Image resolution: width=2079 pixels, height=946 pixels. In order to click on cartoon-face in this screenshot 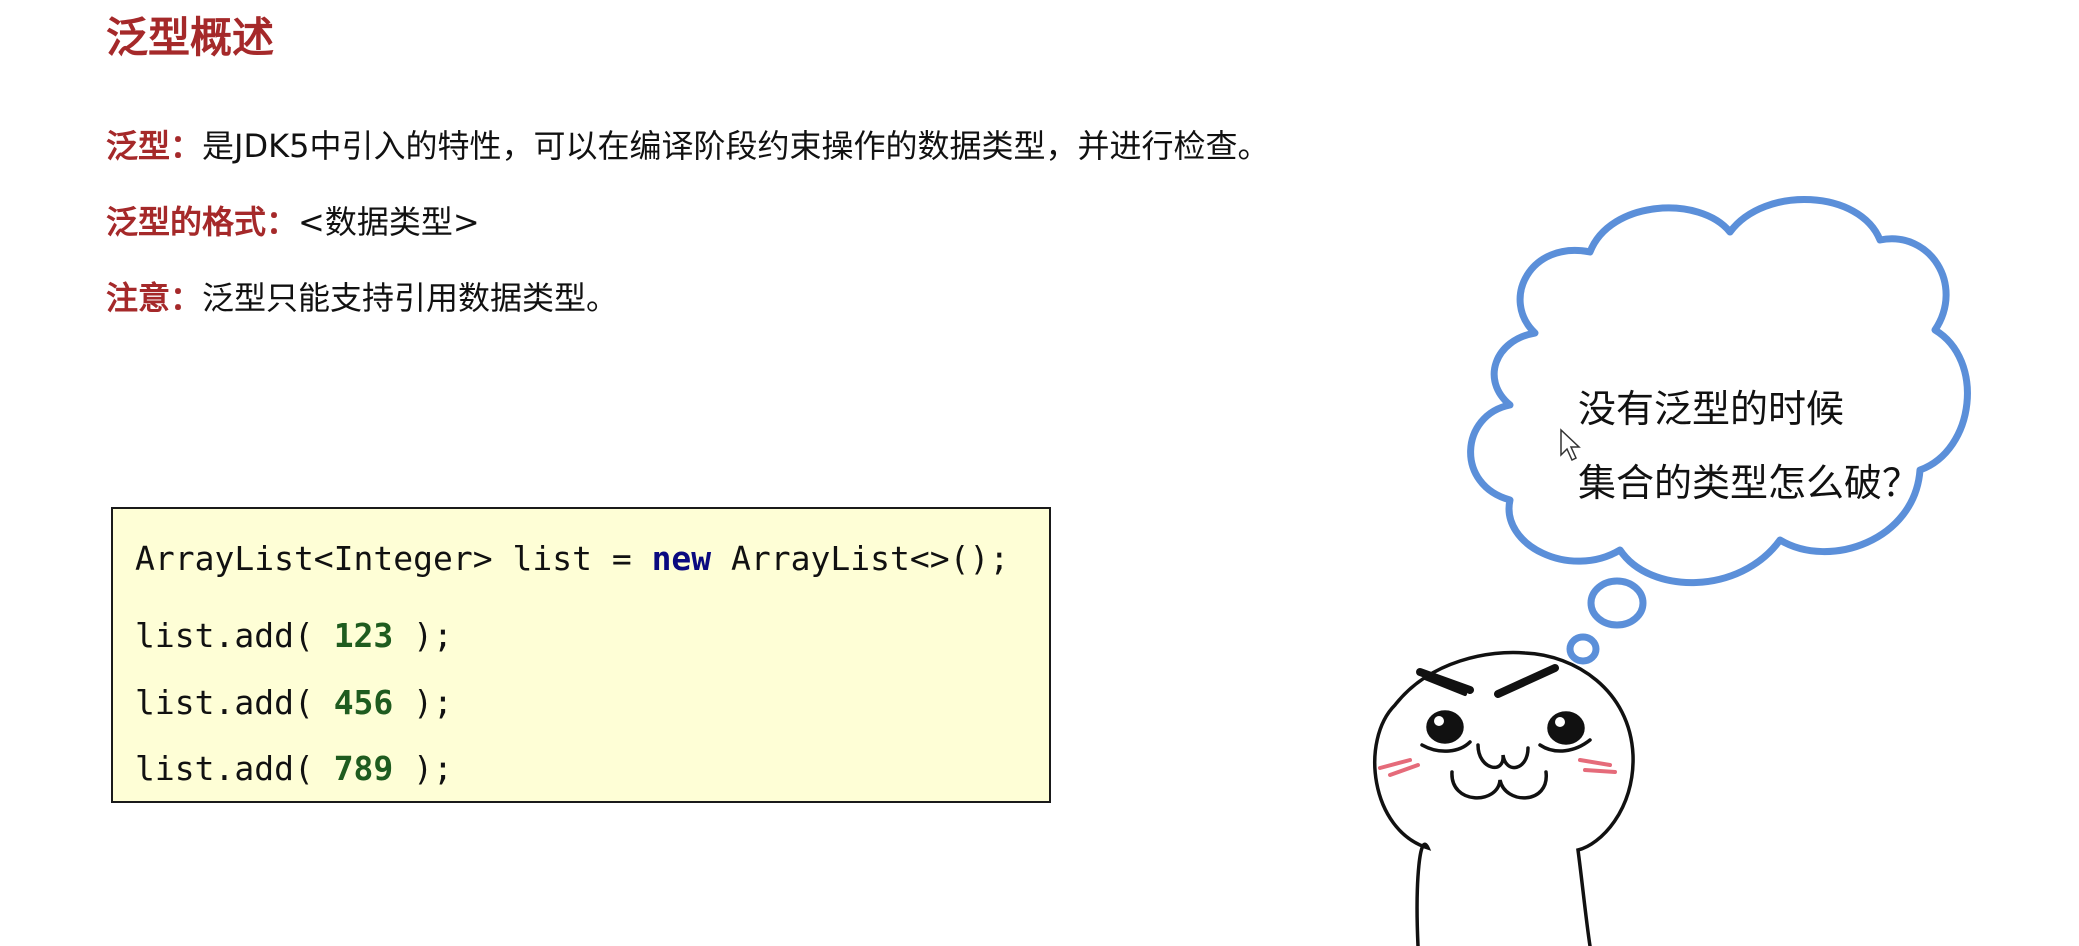, I will do `click(1504, 798)`.